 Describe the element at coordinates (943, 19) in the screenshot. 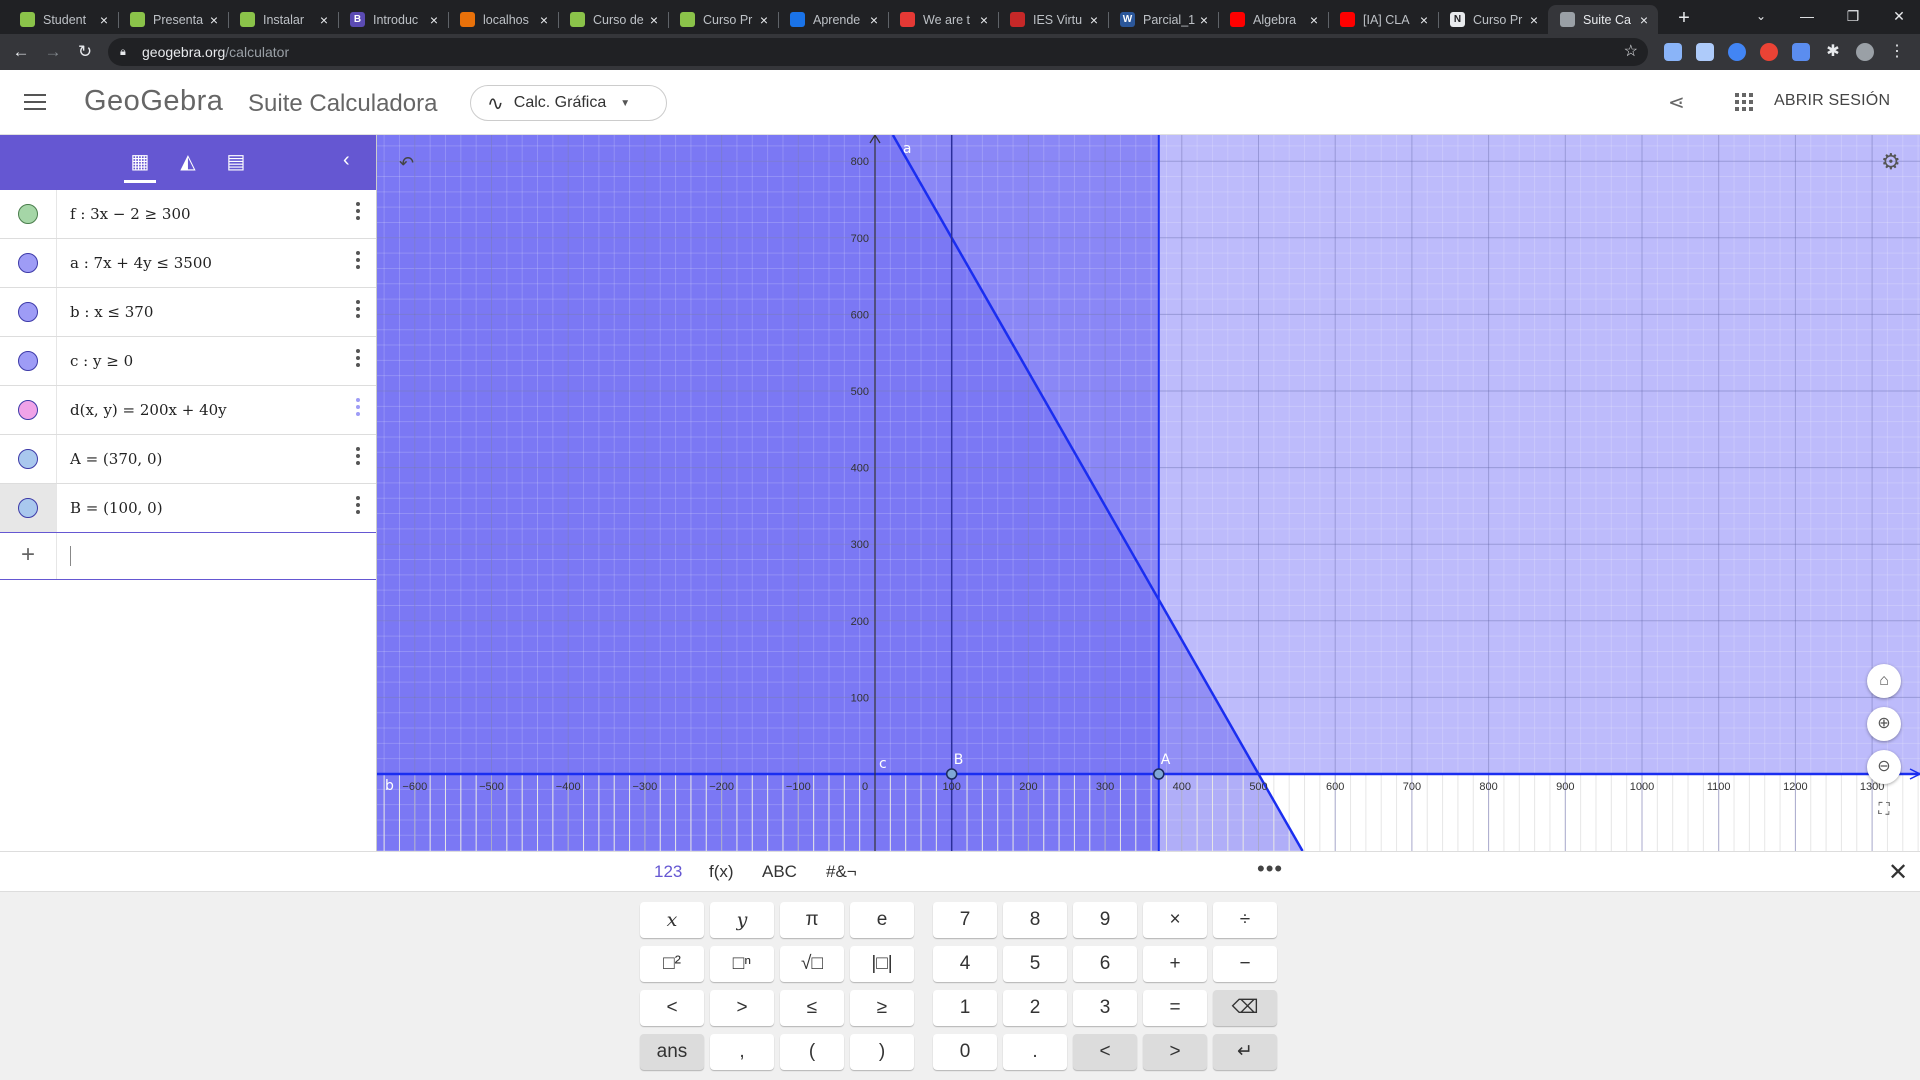

I see `browser-tab: We are t ×` at that location.